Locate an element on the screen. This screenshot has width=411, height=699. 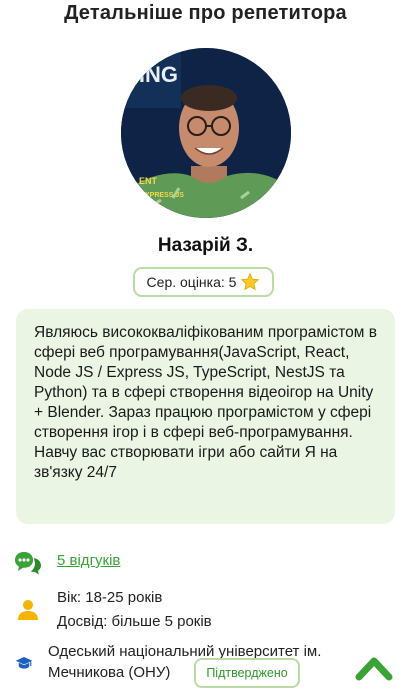
tutor-photo: NING ENT XPRESS JS is located at coordinates (206, 133).